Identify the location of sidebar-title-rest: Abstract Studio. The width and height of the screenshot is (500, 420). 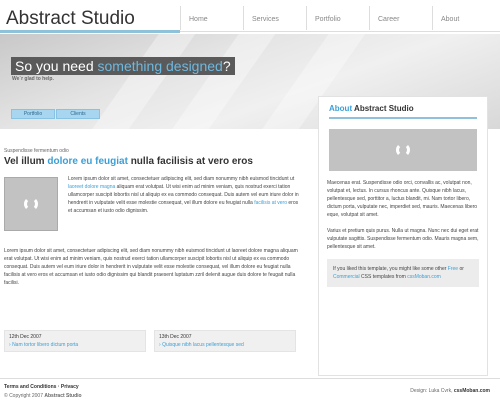
(383, 108).